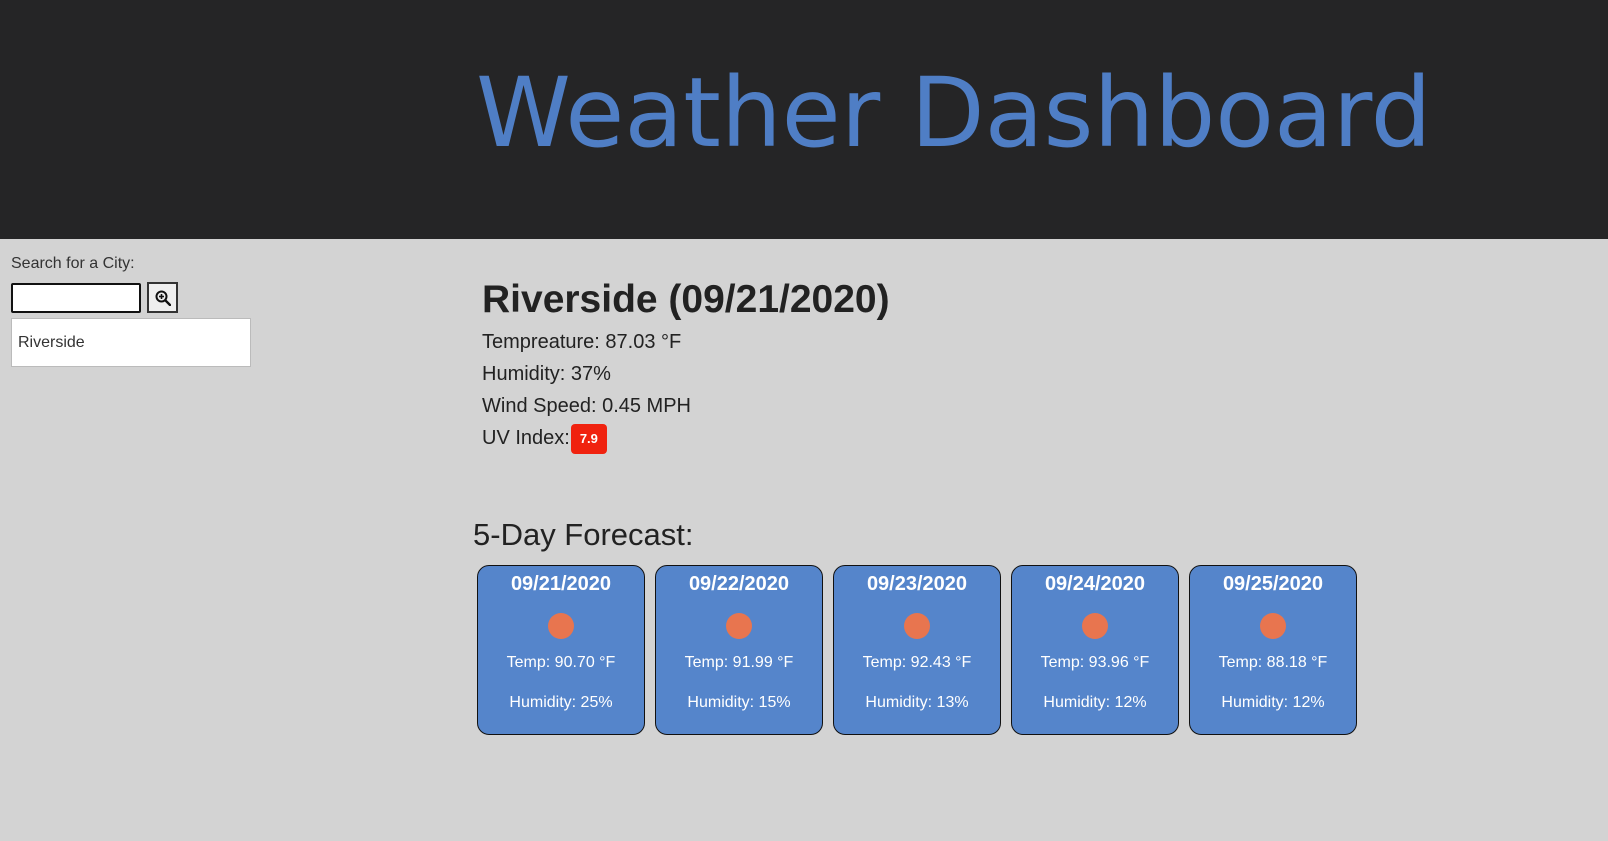  Describe the element at coordinates (73, 263) in the screenshot. I see `search-label: Search for a City:` at that location.